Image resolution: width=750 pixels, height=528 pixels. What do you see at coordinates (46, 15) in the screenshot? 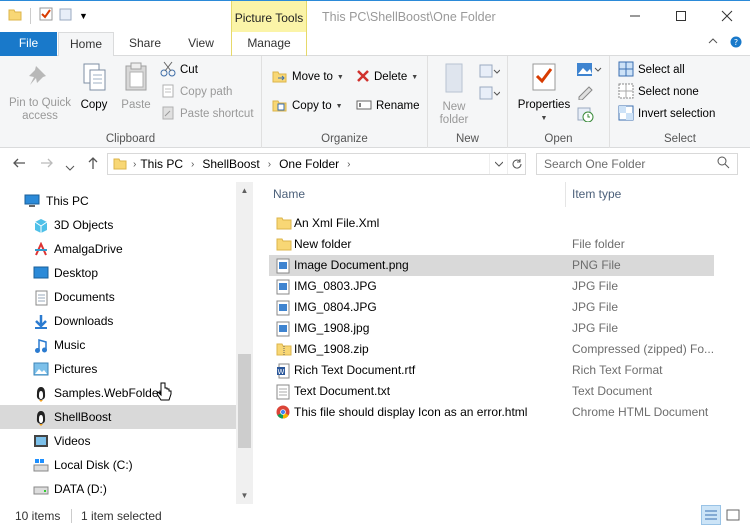
I see `properties-check-icon` at bounding box center [46, 15].